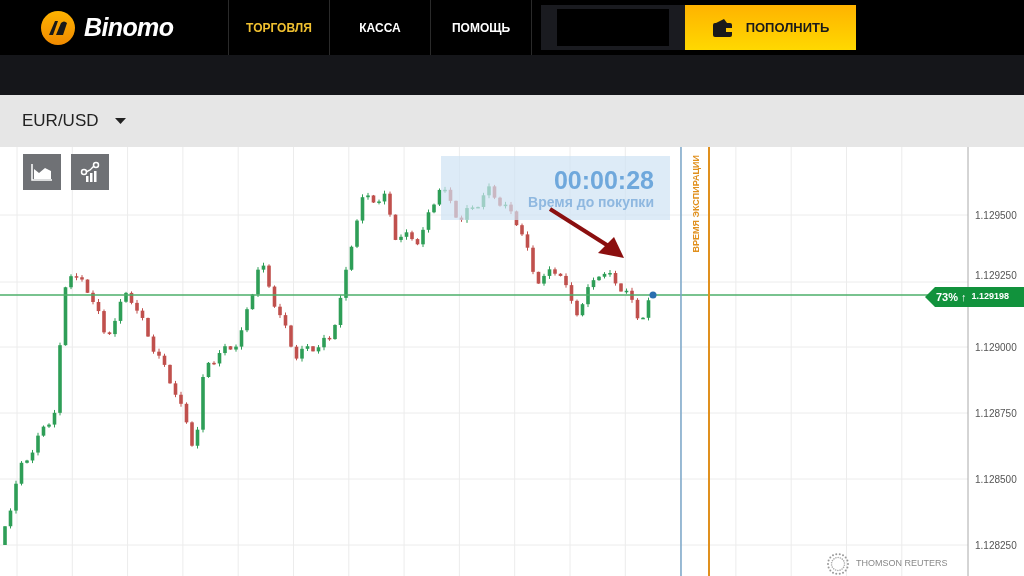 Image resolution: width=1024 pixels, height=576 pixels. What do you see at coordinates (74, 121) in the screenshot?
I see `asset-selector: EUR/USD` at bounding box center [74, 121].